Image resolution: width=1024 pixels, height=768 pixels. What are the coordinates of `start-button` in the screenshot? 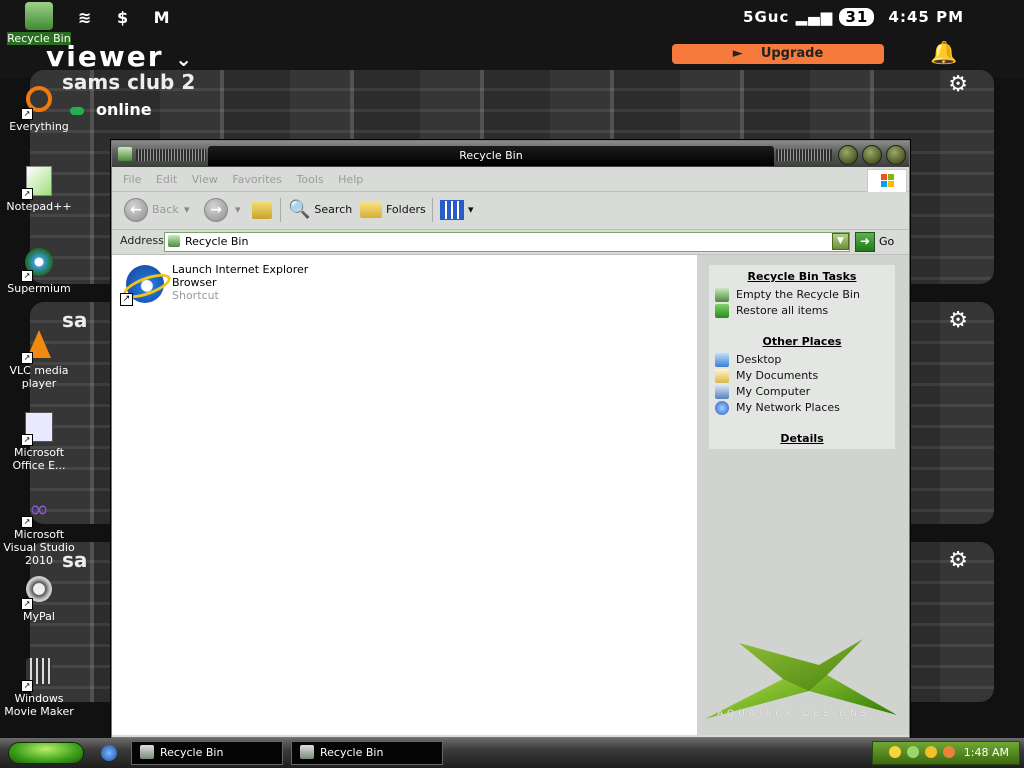 It's located at (46, 753).